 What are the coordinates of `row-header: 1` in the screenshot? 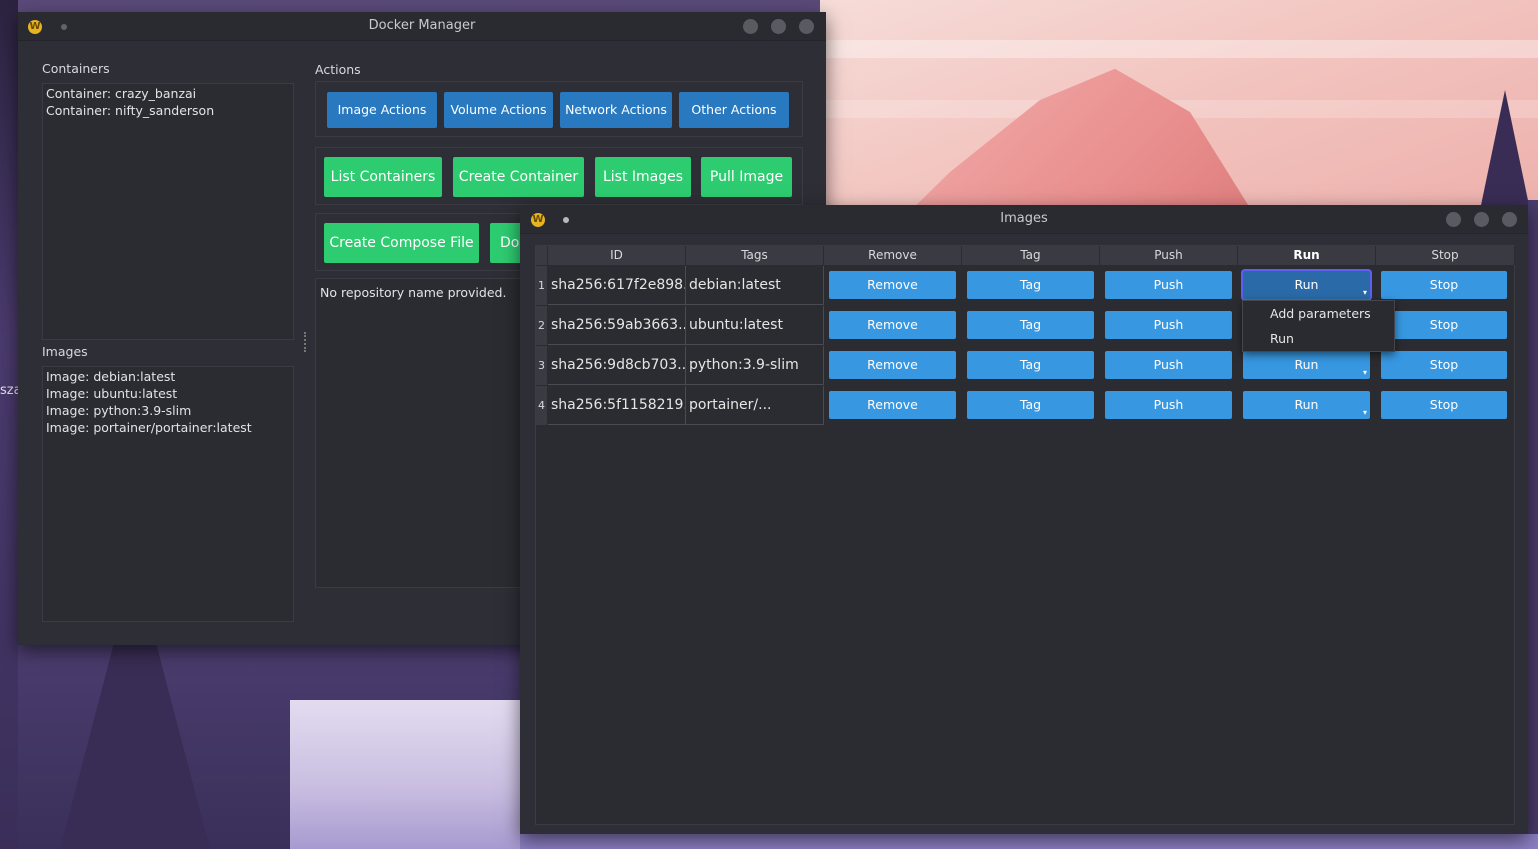 It's located at (541, 285).